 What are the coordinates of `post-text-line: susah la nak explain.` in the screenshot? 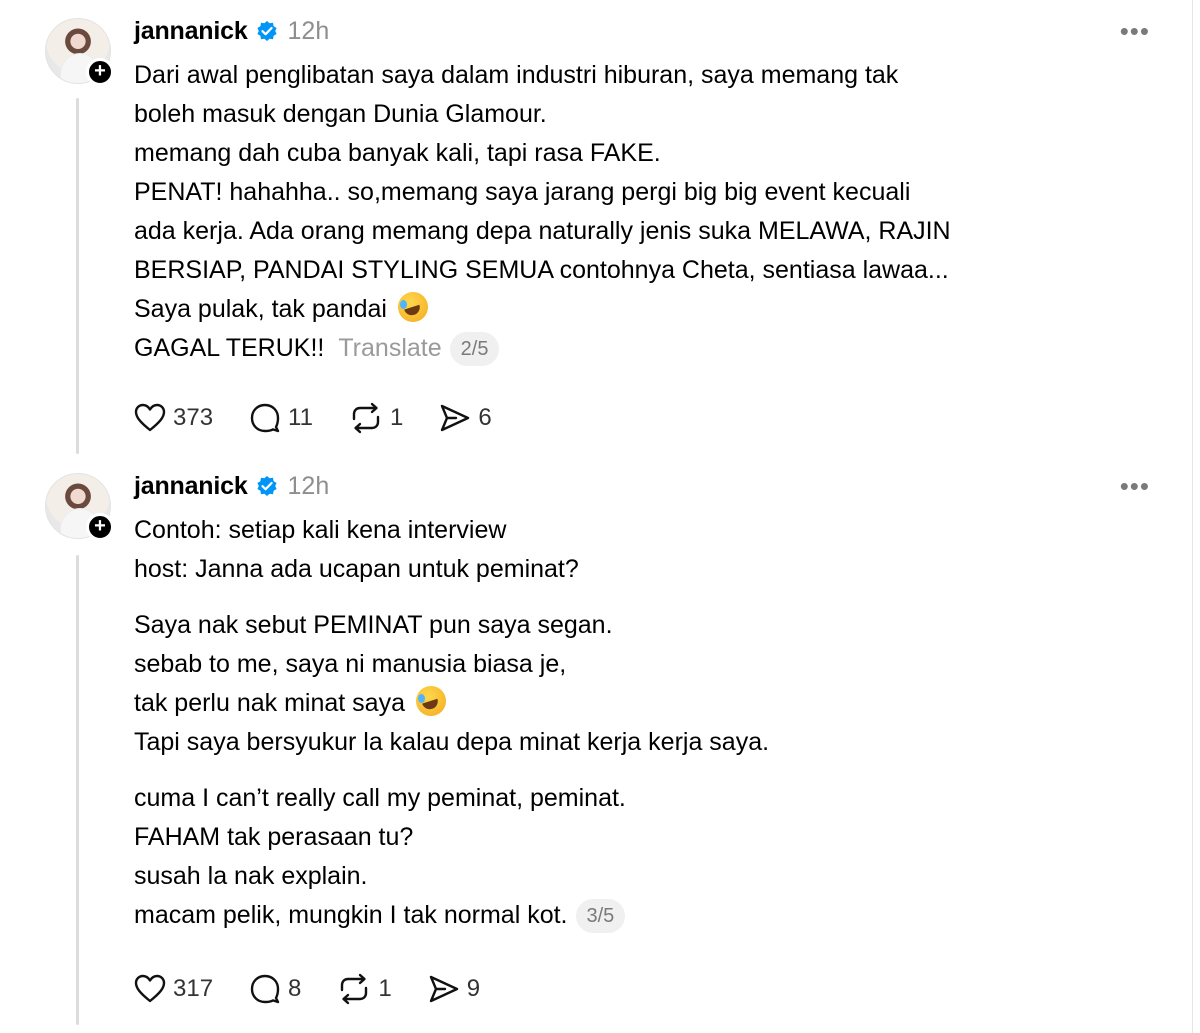 It's located at (251, 876).